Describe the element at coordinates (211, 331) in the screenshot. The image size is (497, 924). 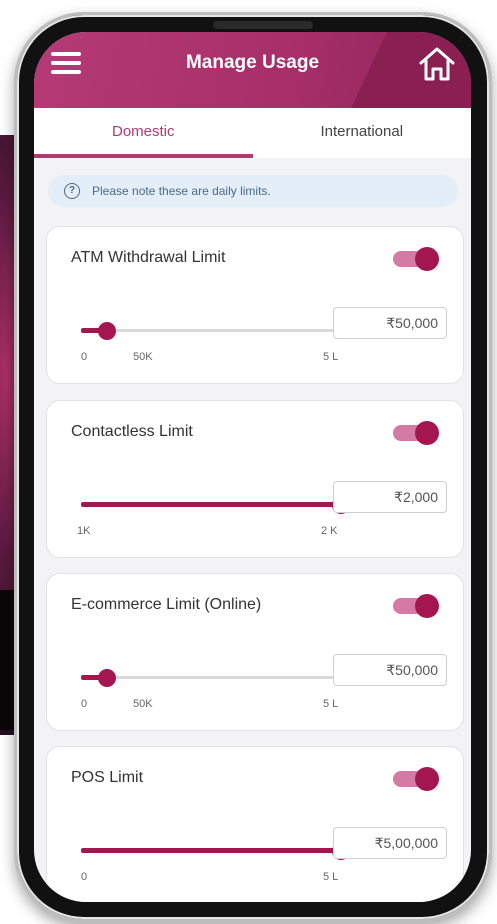
I see `atm-limit-slider` at that location.